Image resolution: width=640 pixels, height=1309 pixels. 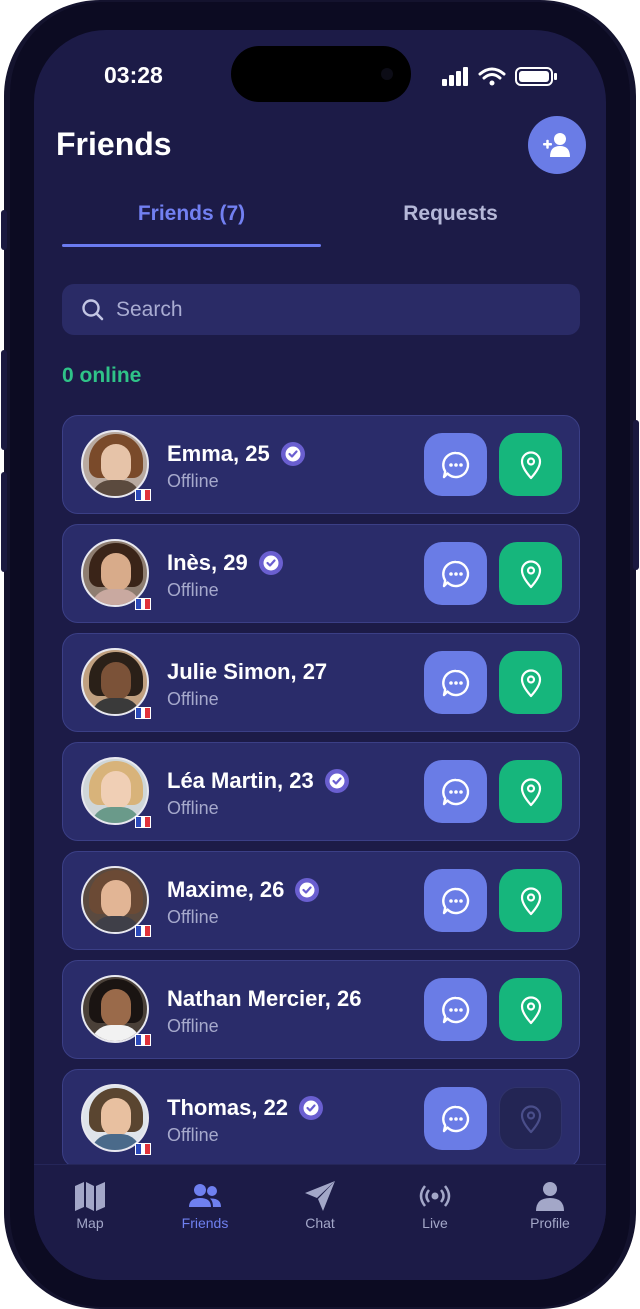 What do you see at coordinates (435, 1205) in the screenshot?
I see `nav-live: Live` at bounding box center [435, 1205].